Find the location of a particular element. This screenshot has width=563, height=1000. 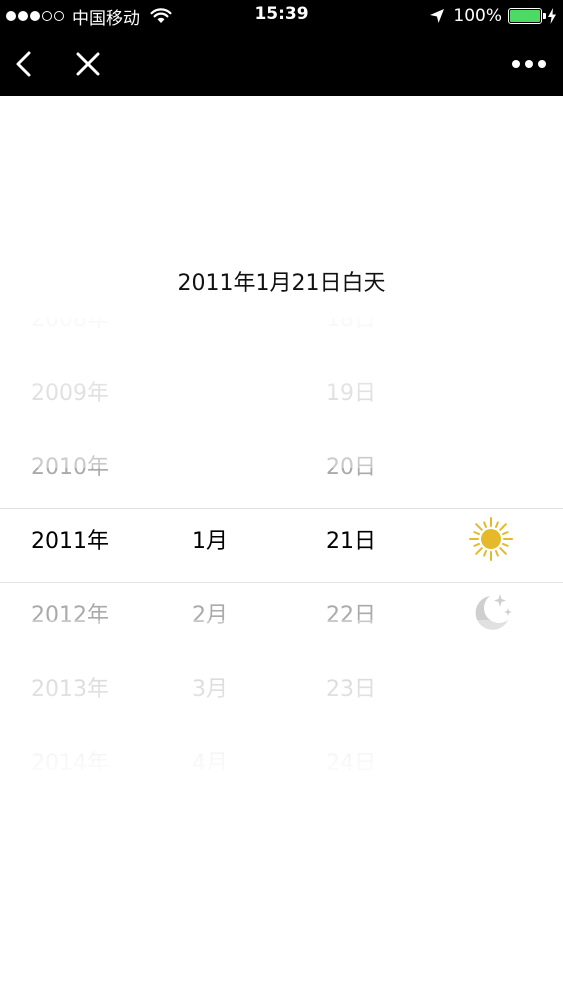

more-dots-icon is located at coordinates (529, 64).